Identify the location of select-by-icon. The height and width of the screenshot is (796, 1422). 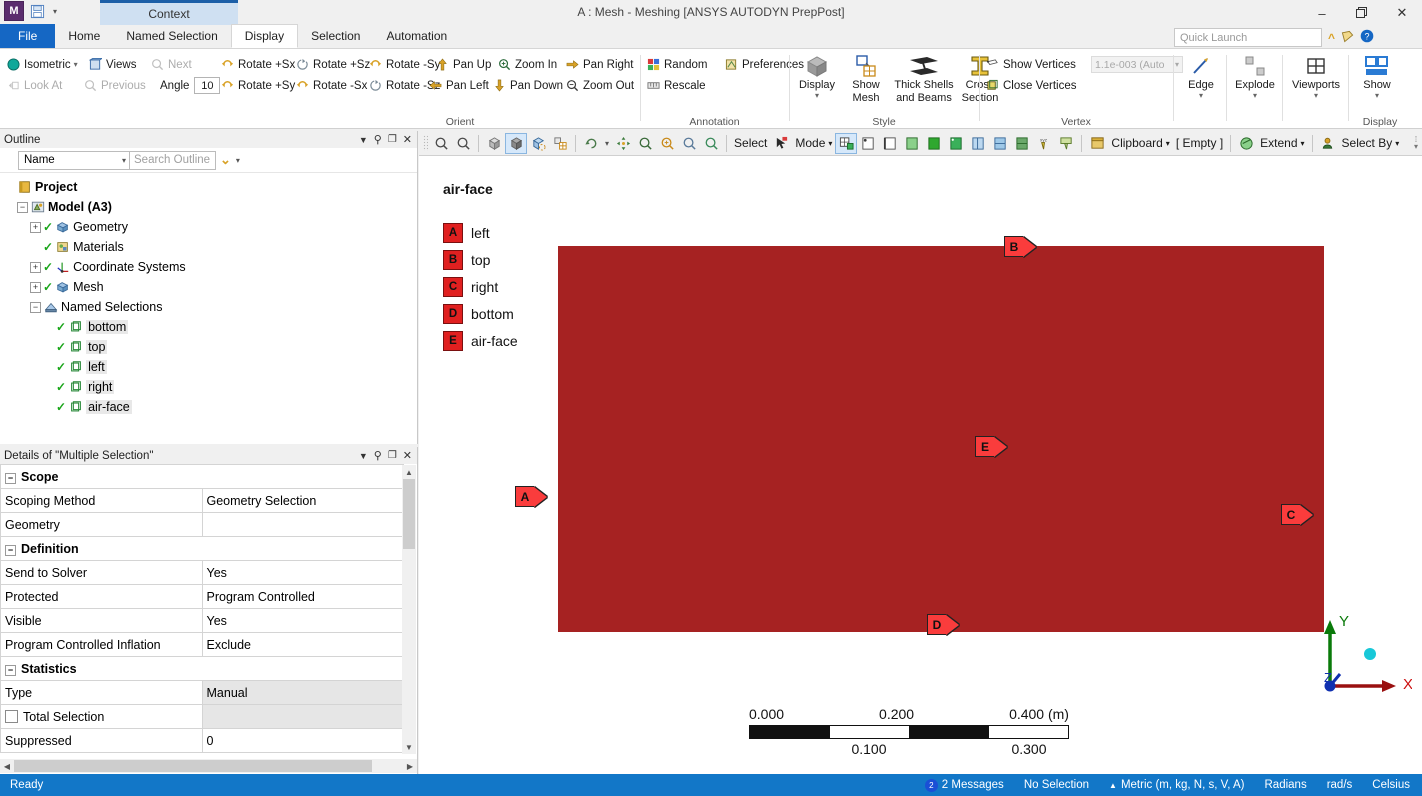
(1328, 143).